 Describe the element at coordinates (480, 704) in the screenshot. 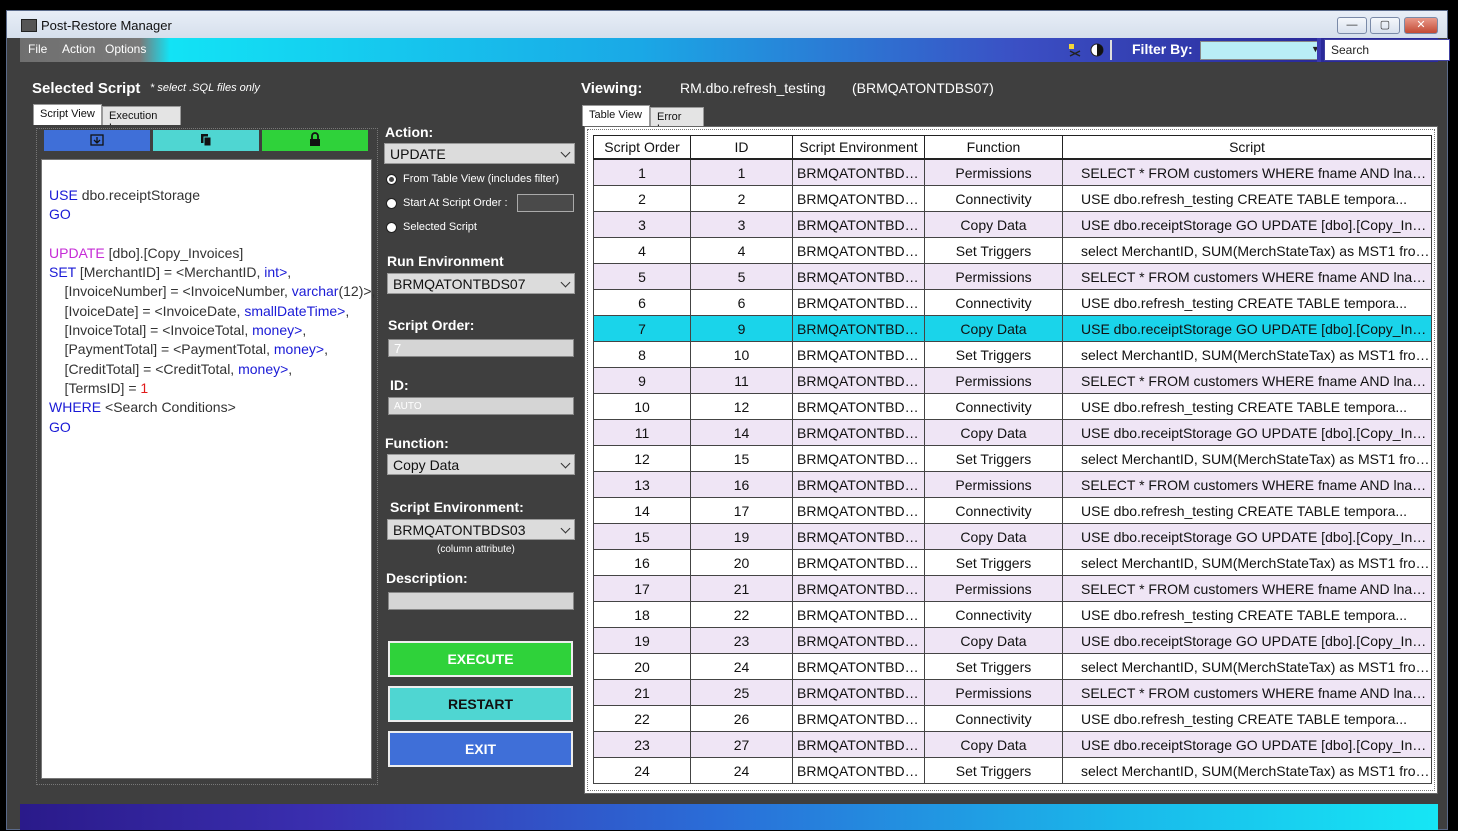

I see `restart-button: RESTART` at that location.